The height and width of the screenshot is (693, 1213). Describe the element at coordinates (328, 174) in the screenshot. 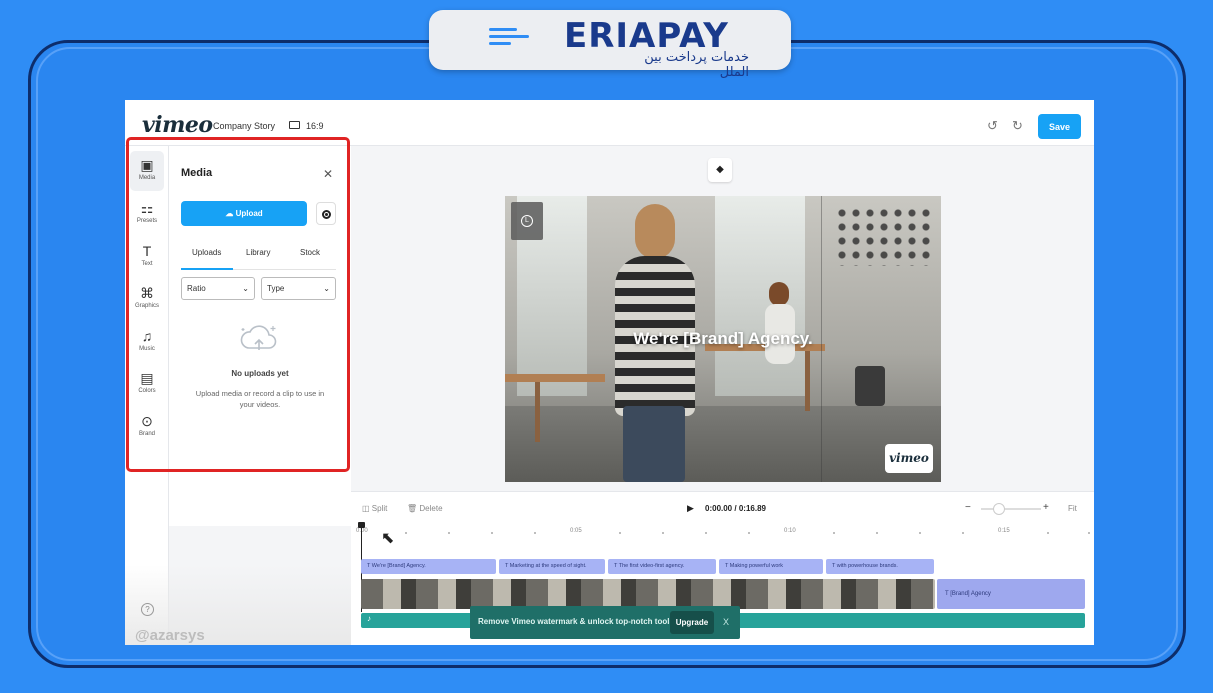

I see `close-icon: ✕` at that location.